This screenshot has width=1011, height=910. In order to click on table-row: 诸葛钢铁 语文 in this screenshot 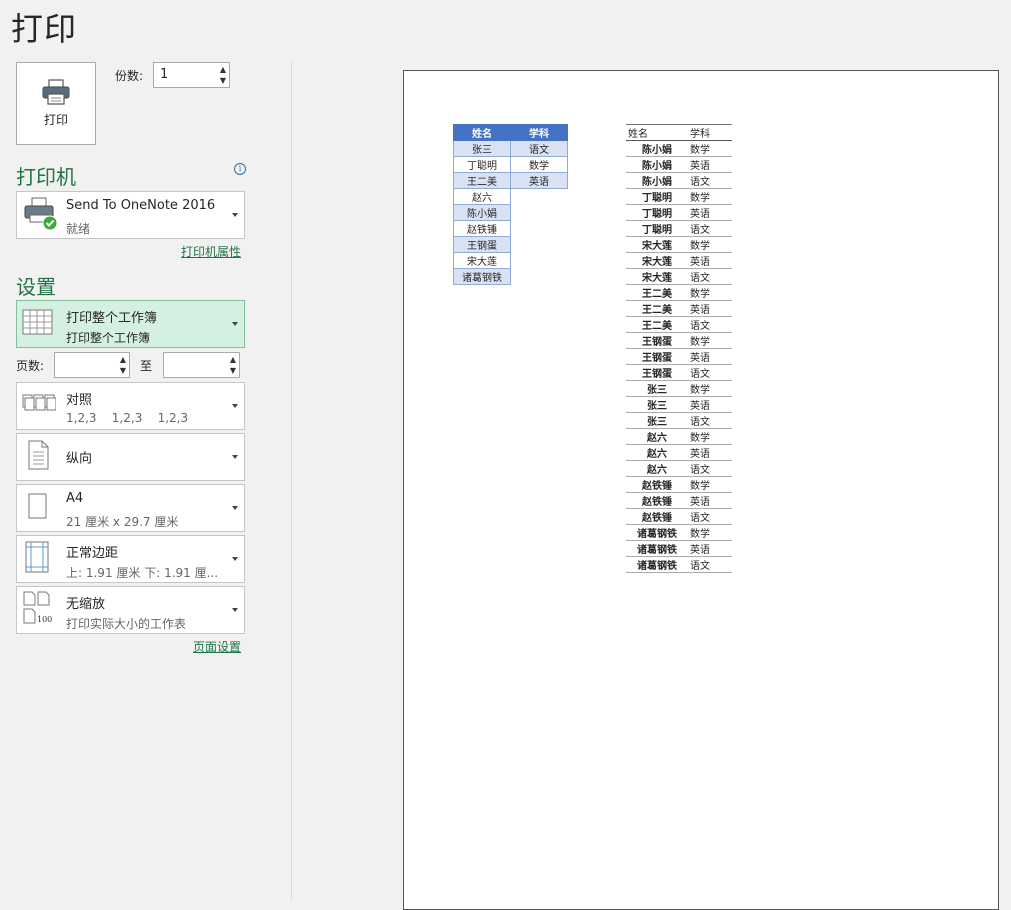, I will do `click(679, 564)`.